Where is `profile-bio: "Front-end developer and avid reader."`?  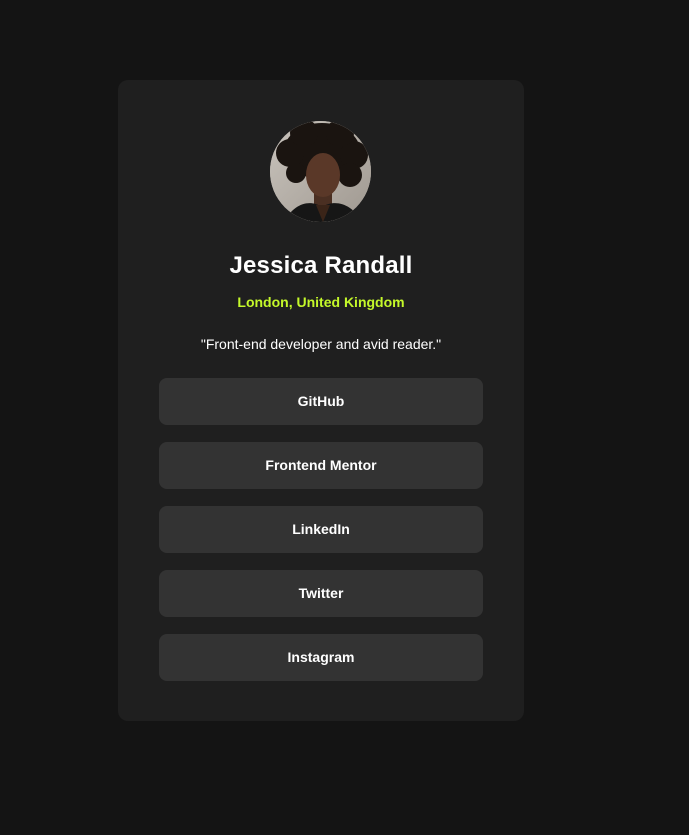 profile-bio: "Front-end developer and avid reader." is located at coordinates (321, 344).